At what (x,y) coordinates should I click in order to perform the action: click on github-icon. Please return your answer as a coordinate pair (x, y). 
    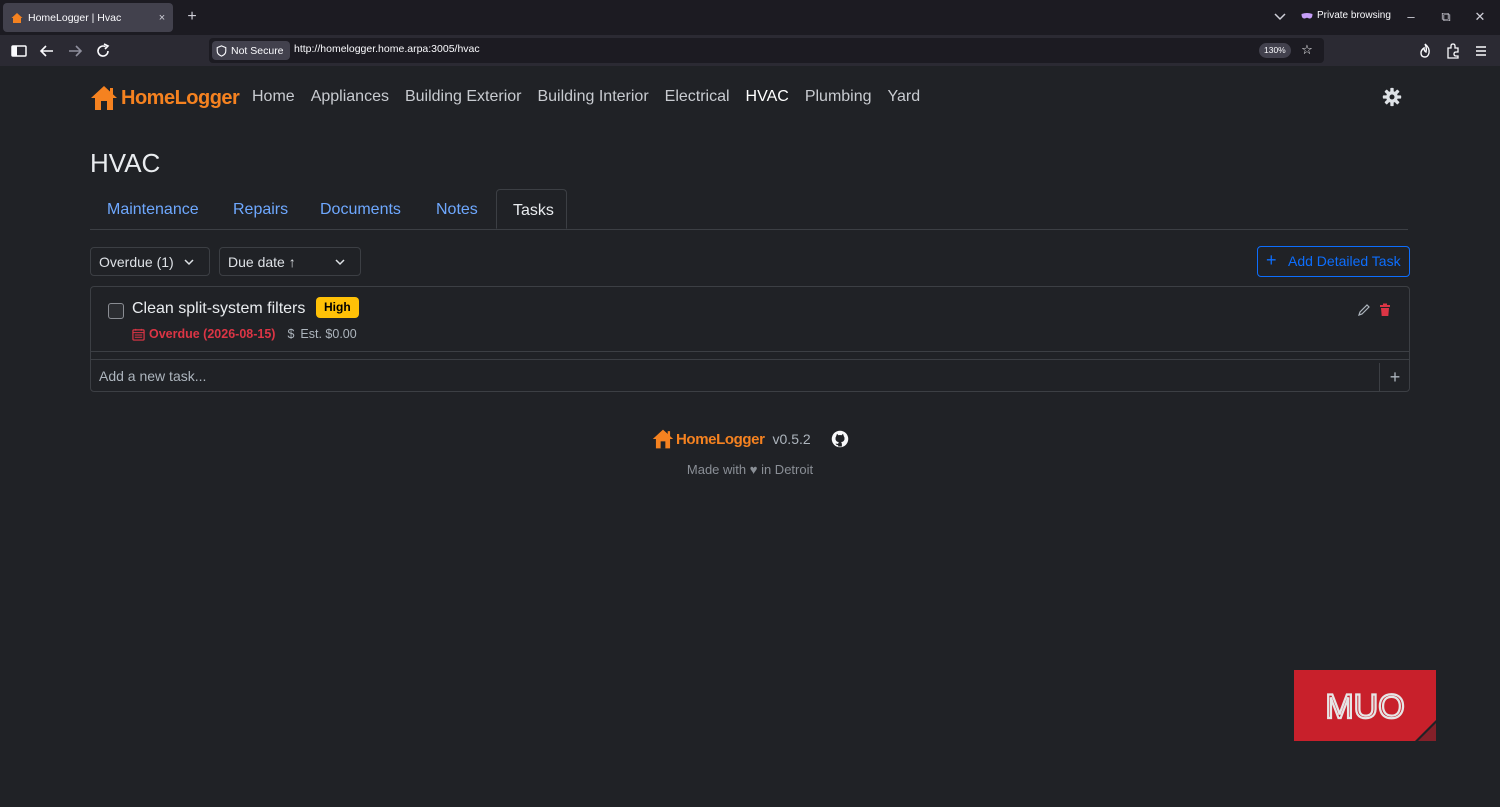
    Looking at the image, I should click on (840, 439).